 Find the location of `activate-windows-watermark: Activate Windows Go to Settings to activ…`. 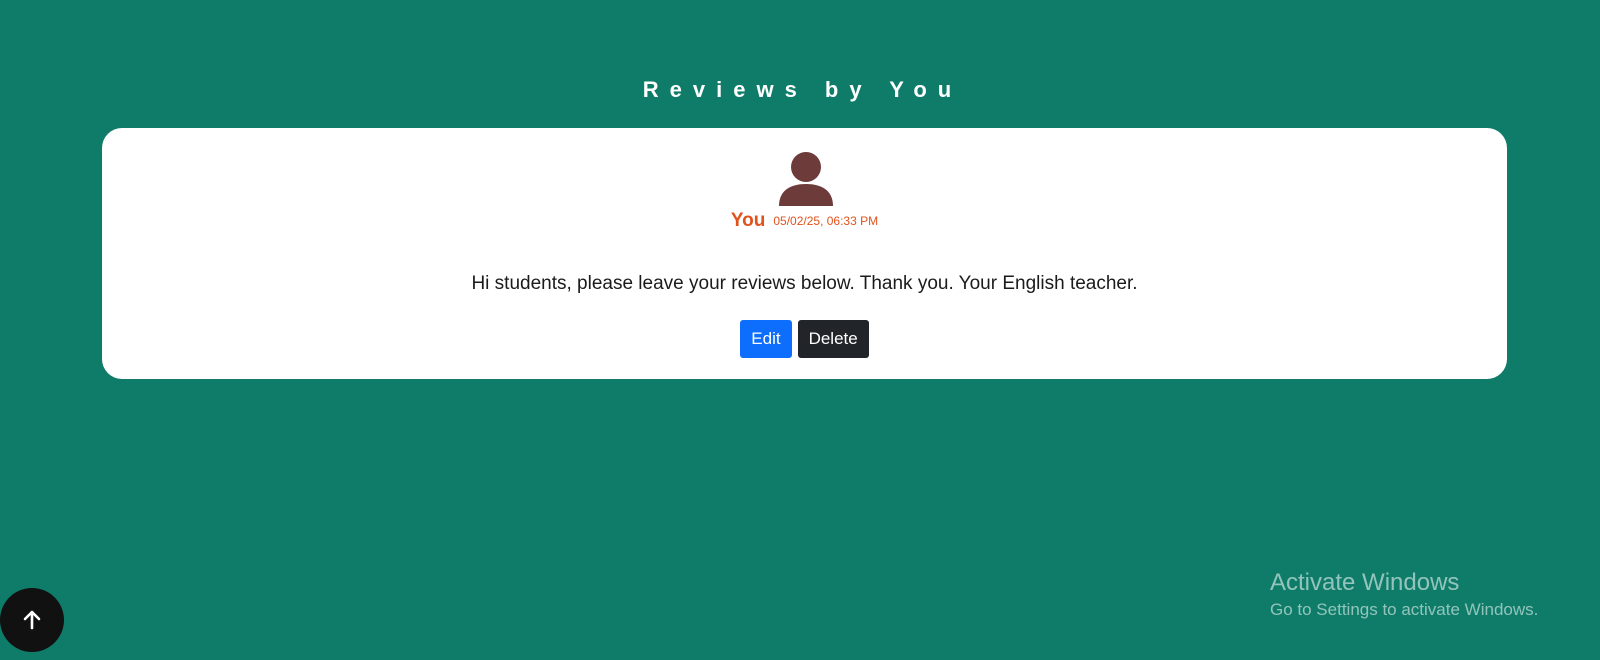

activate-windows-watermark: Activate Windows Go to Settings to activ… is located at coordinates (1404, 595).